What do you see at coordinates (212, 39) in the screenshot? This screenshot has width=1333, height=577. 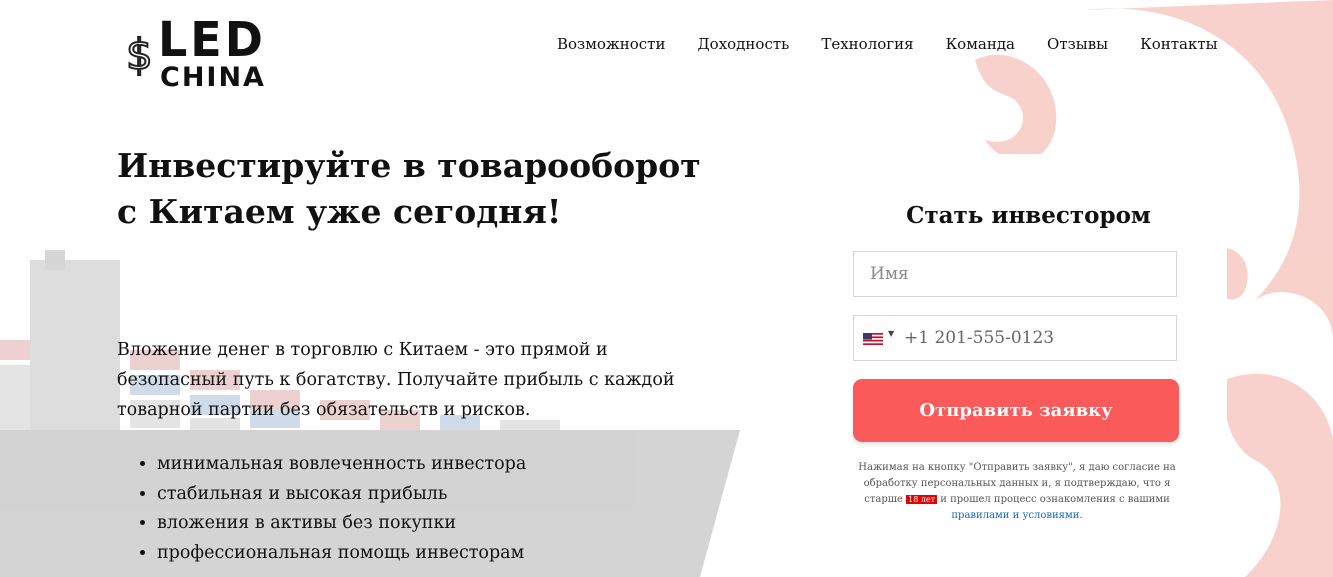 I see `logo-text-led: LED` at bounding box center [212, 39].